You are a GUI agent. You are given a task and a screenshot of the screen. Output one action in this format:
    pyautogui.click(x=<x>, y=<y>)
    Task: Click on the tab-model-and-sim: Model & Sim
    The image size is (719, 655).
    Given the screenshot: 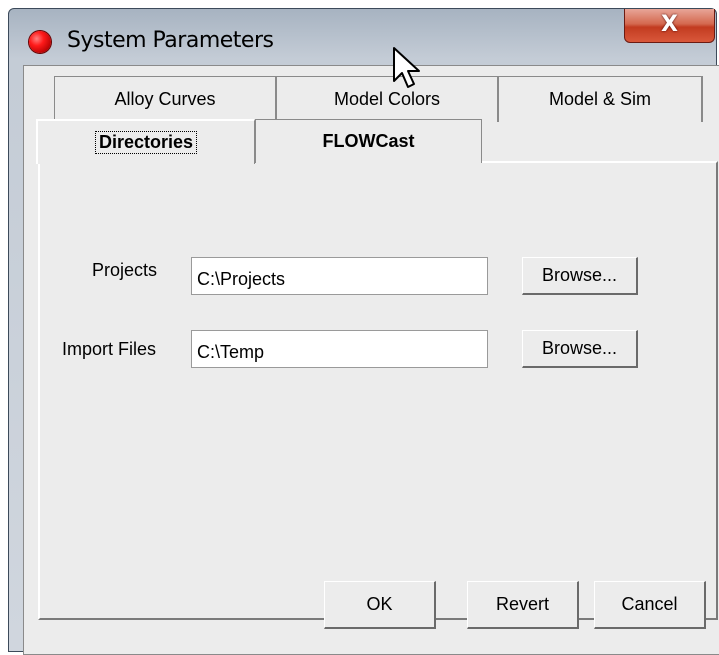 What is the action you would take?
    pyautogui.click(x=600, y=99)
    